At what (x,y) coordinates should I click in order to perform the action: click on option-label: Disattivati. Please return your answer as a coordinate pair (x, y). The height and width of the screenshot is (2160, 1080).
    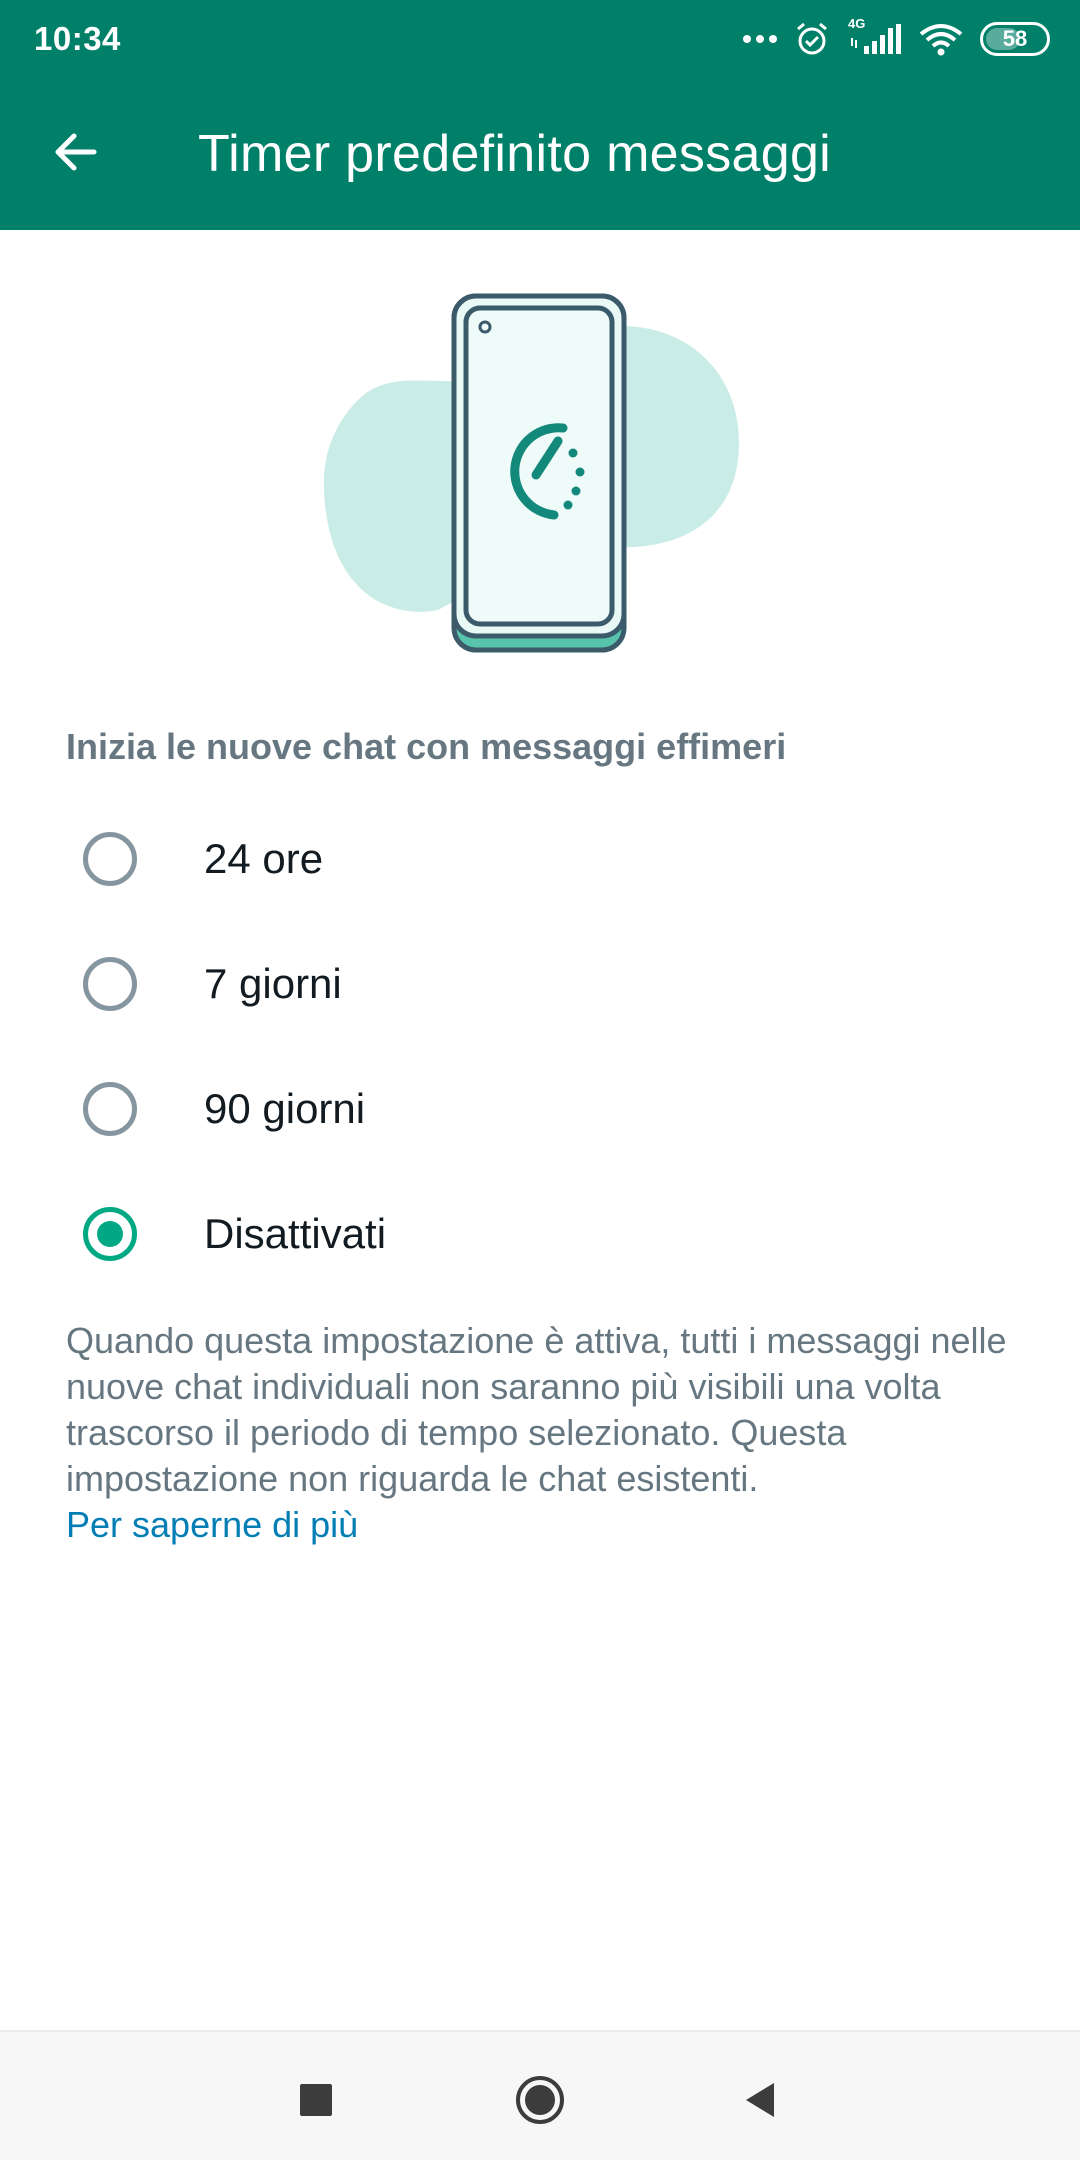
    Looking at the image, I should click on (295, 1233).